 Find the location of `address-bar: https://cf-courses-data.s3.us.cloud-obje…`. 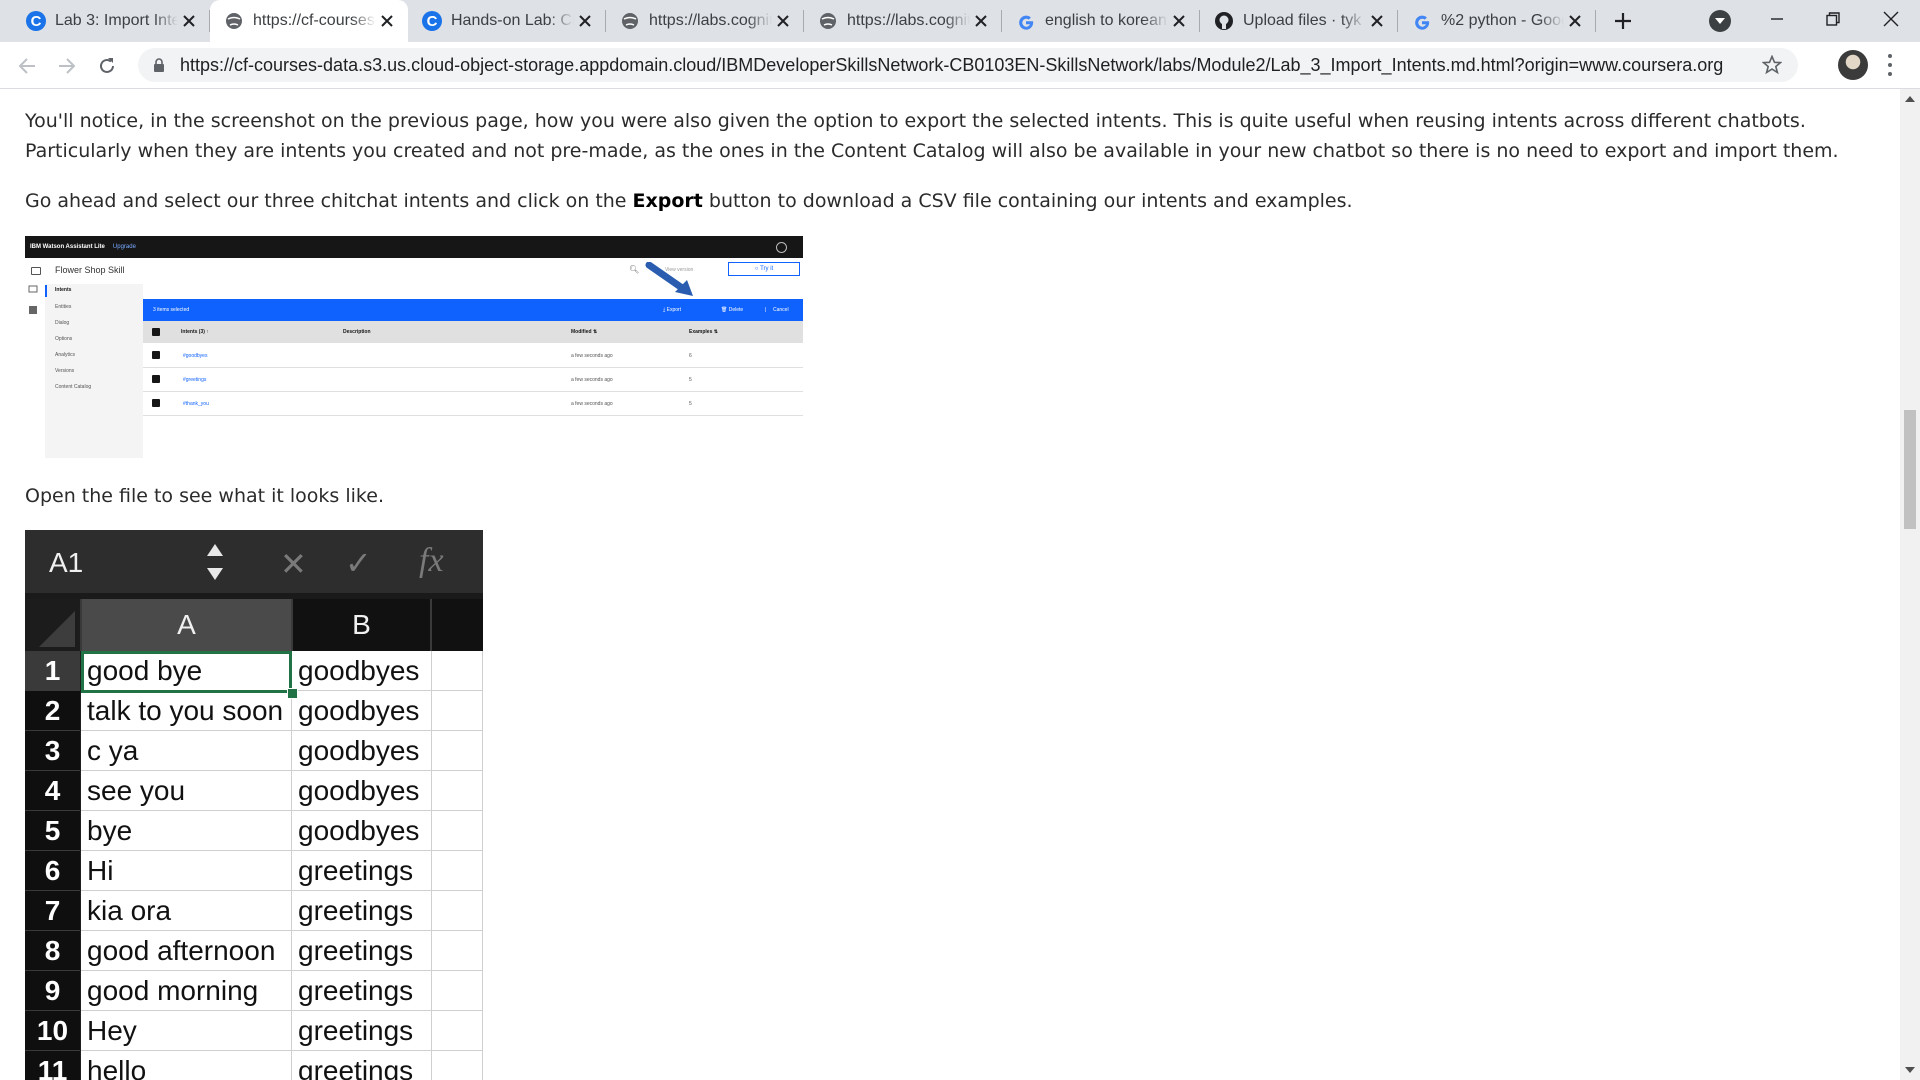

address-bar: https://cf-courses-data.s3.us.cloud-obje… is located at coordinates (968, 65).